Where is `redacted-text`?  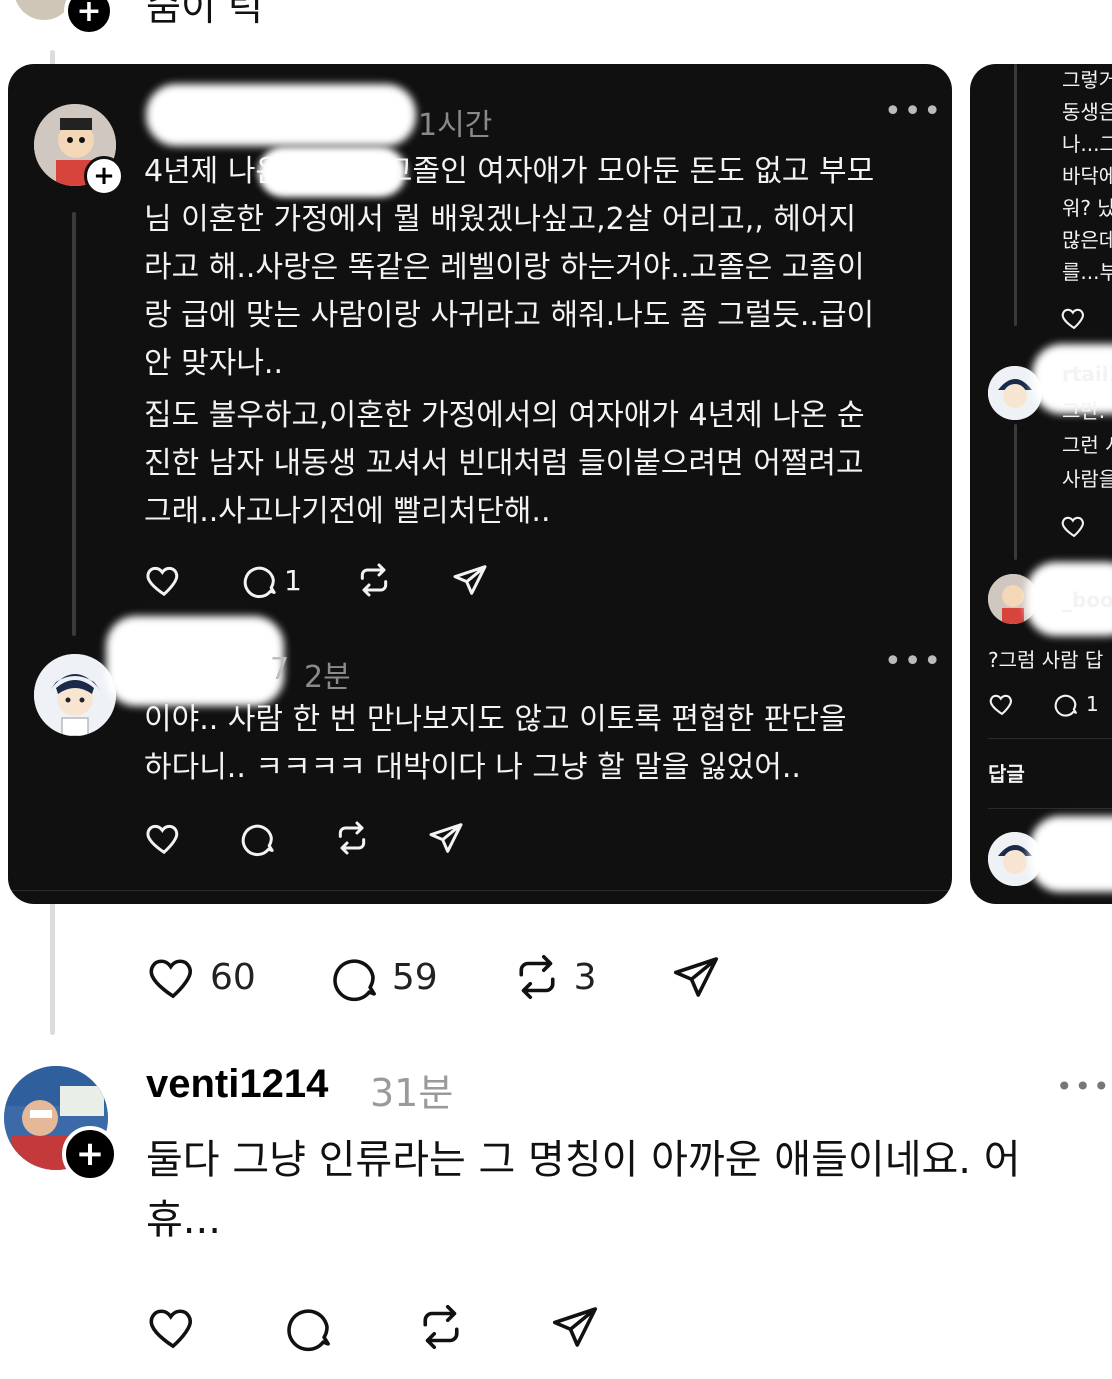 redacted-text is located at coordinates (330, 172).